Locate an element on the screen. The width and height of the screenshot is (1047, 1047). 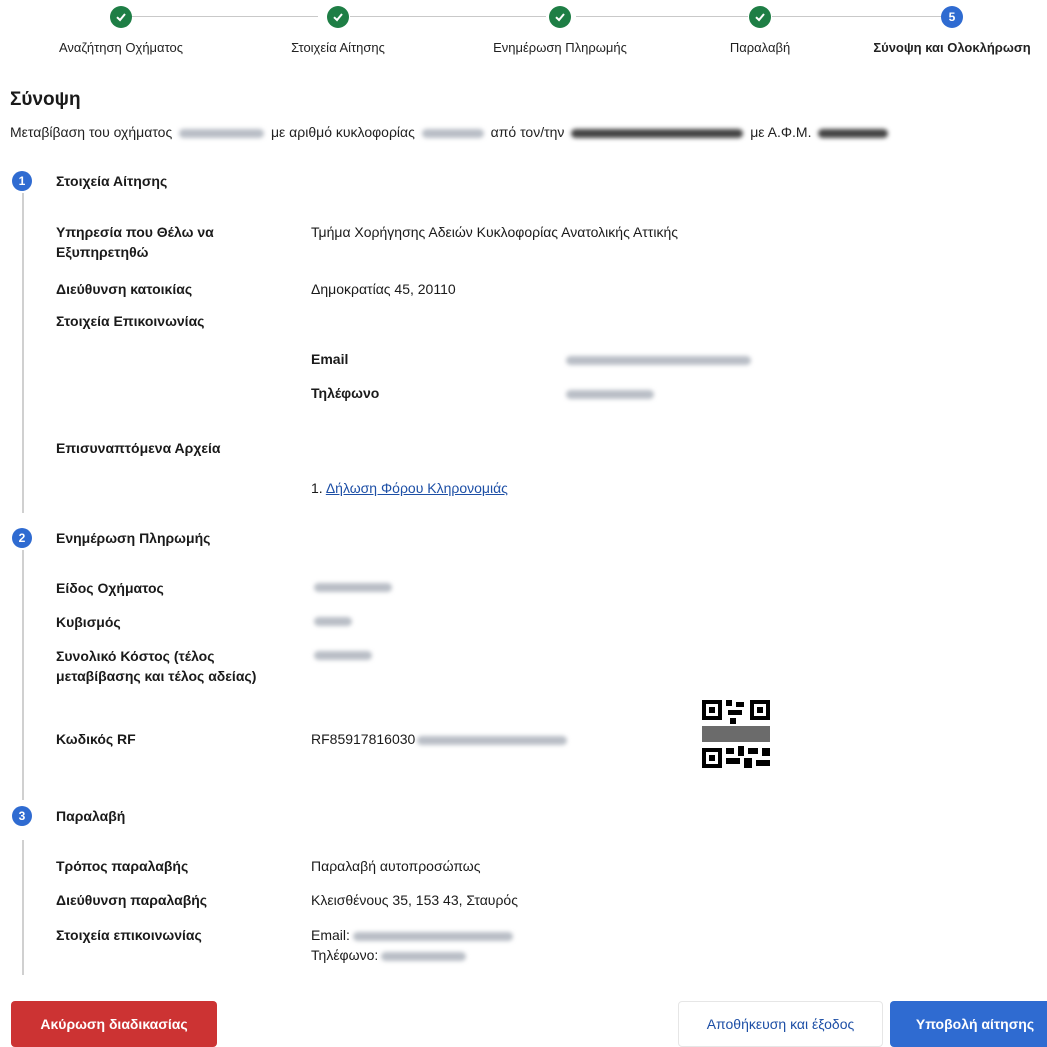
section-title: Παραλαβή is located at coordinates (91, 816).